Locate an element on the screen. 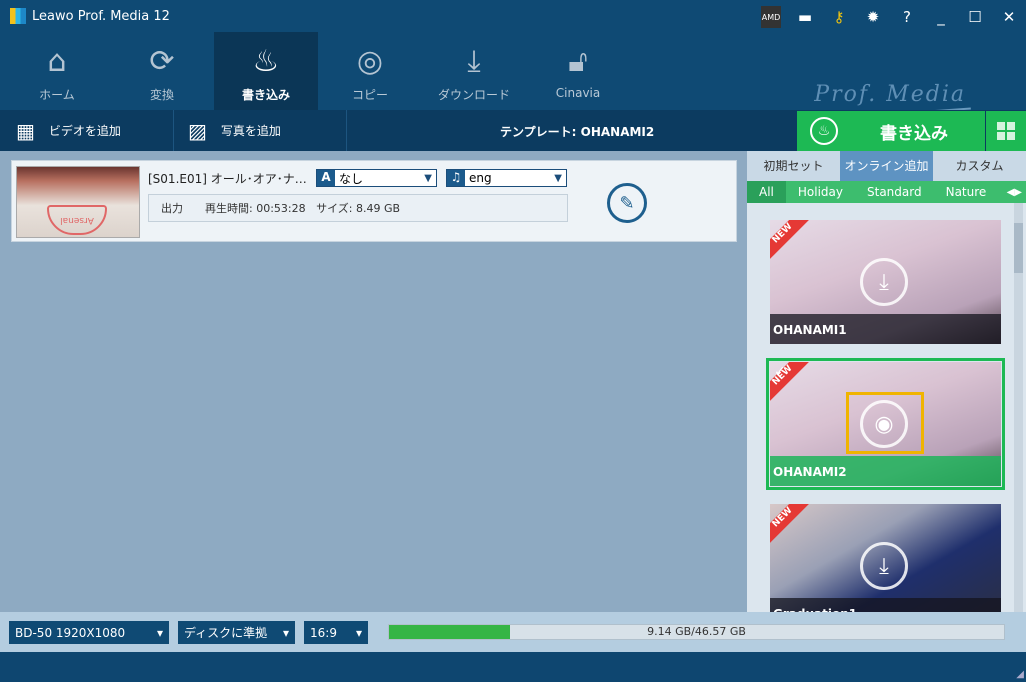 Image resolution: width=1026 pixels, height=682 pixels. burn-icon: ♨ is located at coordinates (266, 61).